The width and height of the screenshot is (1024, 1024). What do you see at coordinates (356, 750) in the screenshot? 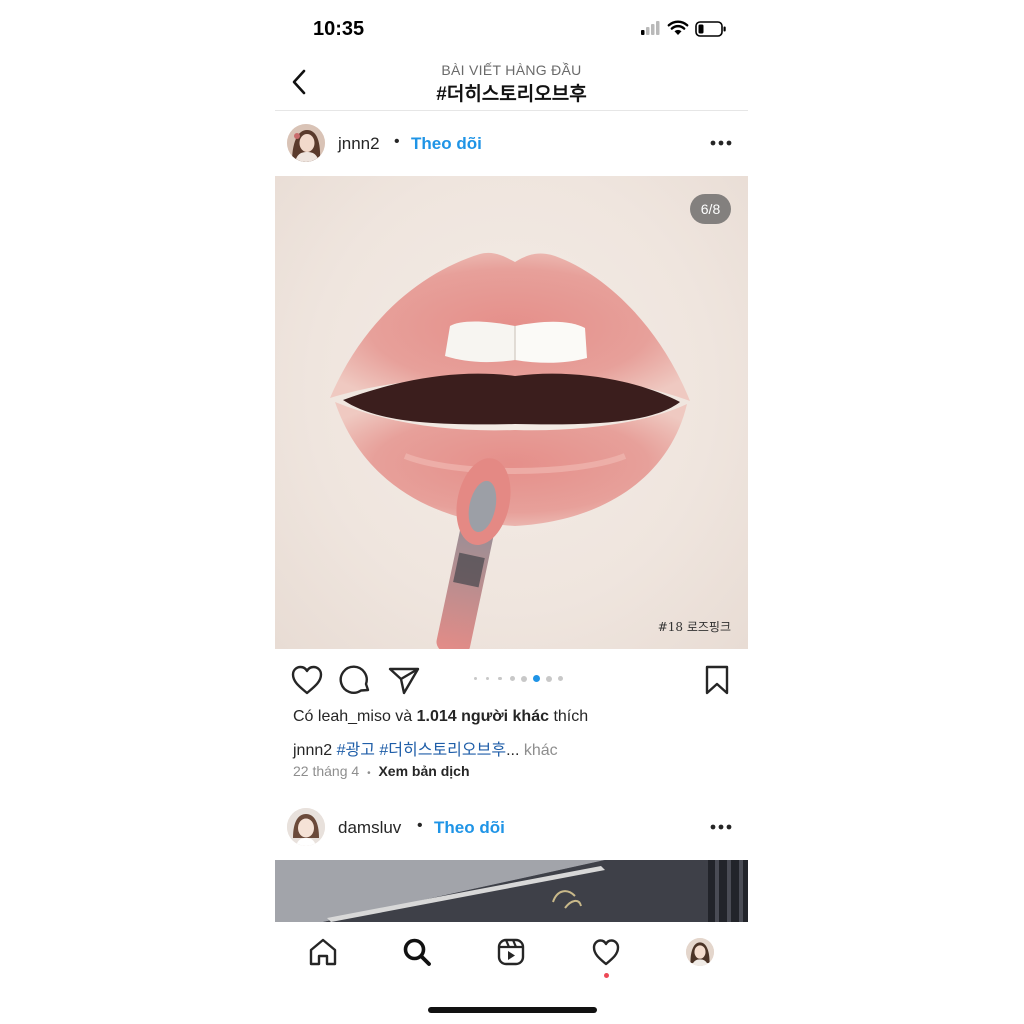
I see `hashtag-link: #광고` at bounding box center [356, 750].